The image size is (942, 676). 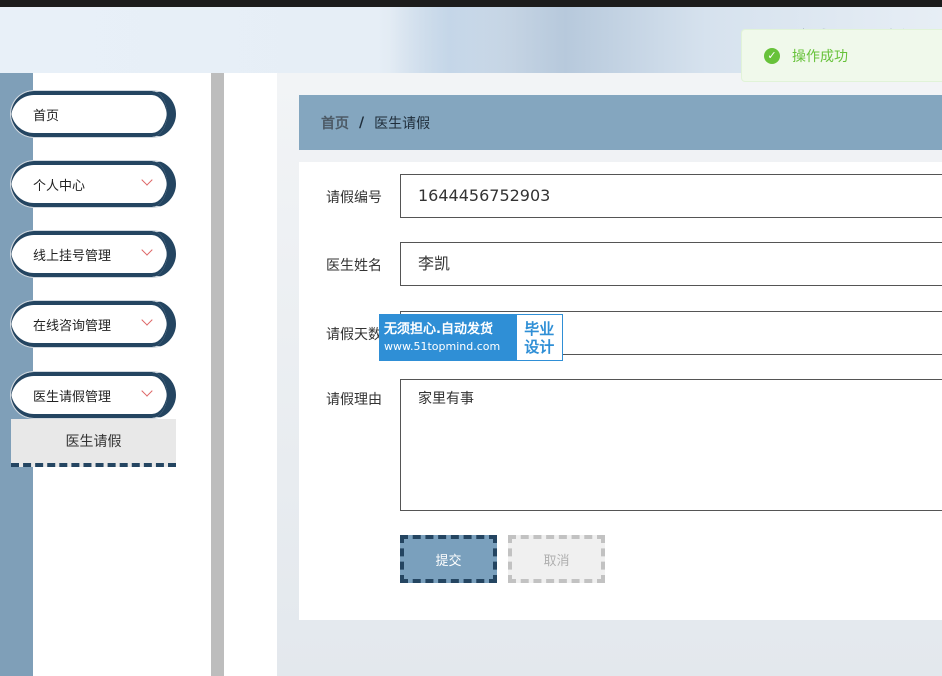 I want to click on watermark-line1: 无须担心.自动发货, so click(x=438, y=329).